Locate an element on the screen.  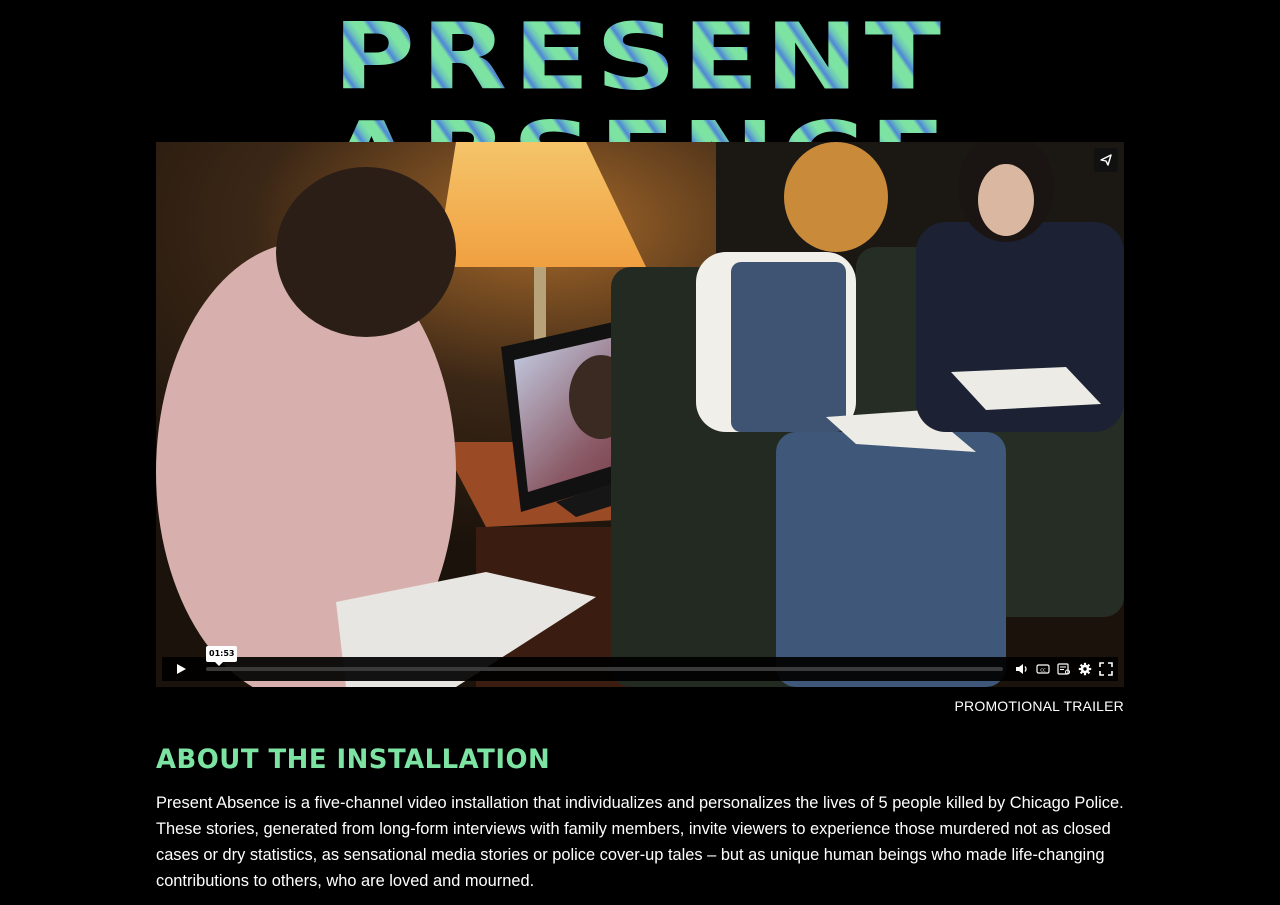
play-button is located at coordinates (181, 669).